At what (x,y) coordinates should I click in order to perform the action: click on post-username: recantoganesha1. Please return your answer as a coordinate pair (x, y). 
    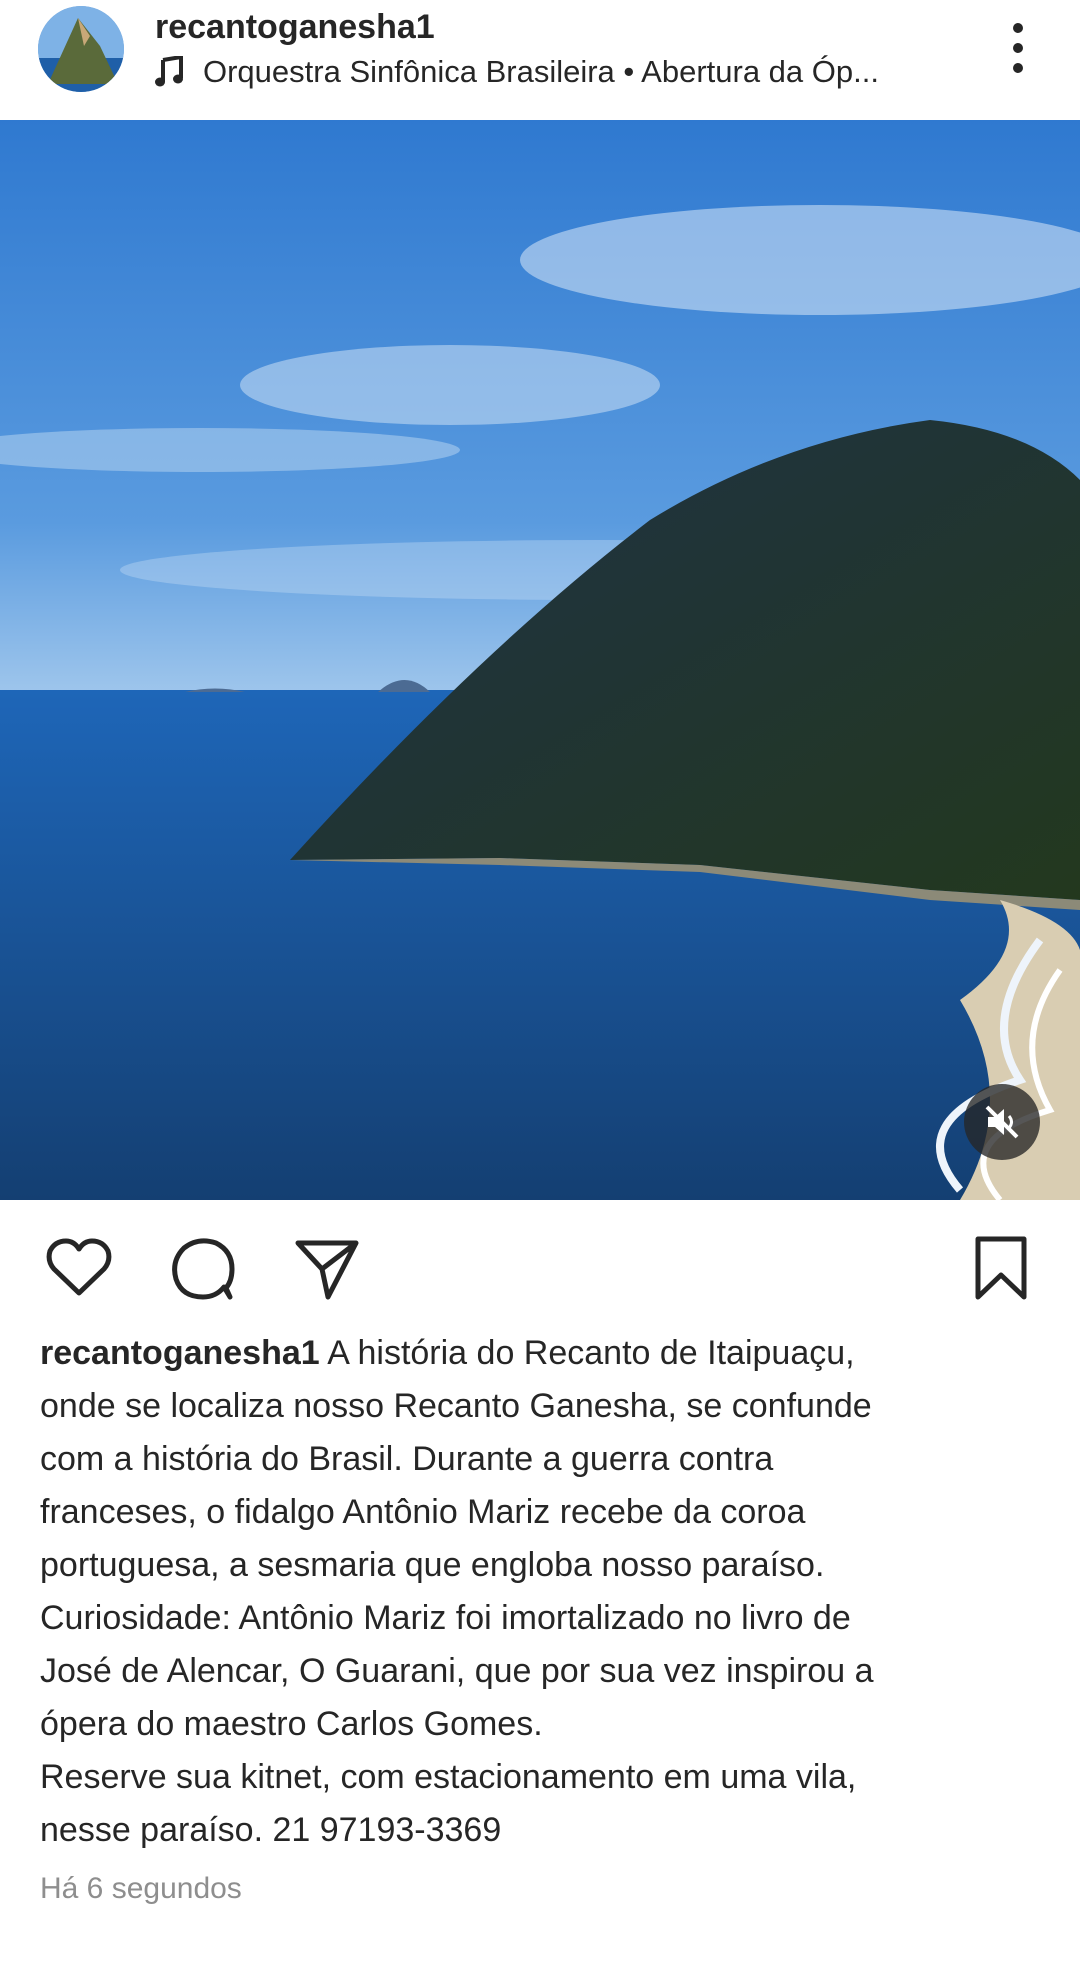
    Looking at the image, I should click on (295, 27).